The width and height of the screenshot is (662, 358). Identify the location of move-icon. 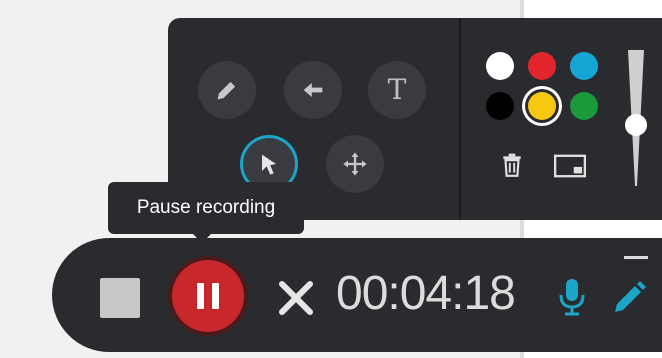
(355, 164).